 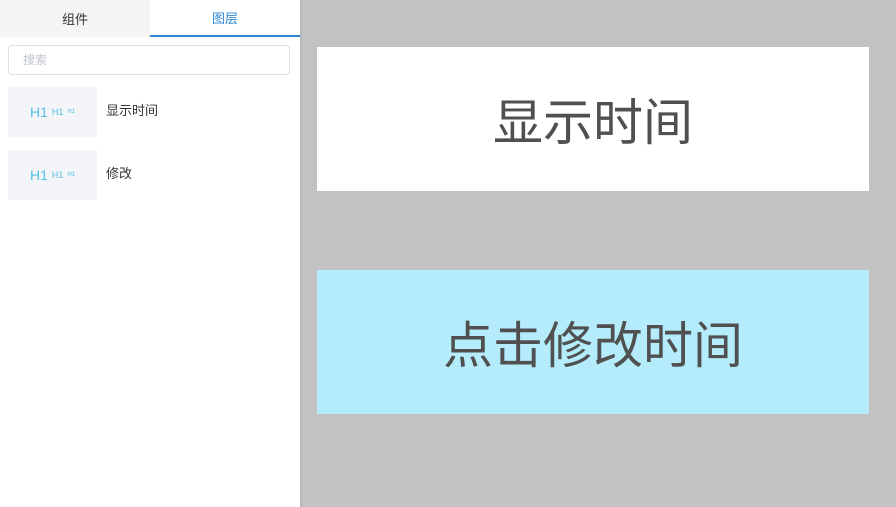 I want to click on panel-tabs: 组件 图层, so click(x=150, y=18).